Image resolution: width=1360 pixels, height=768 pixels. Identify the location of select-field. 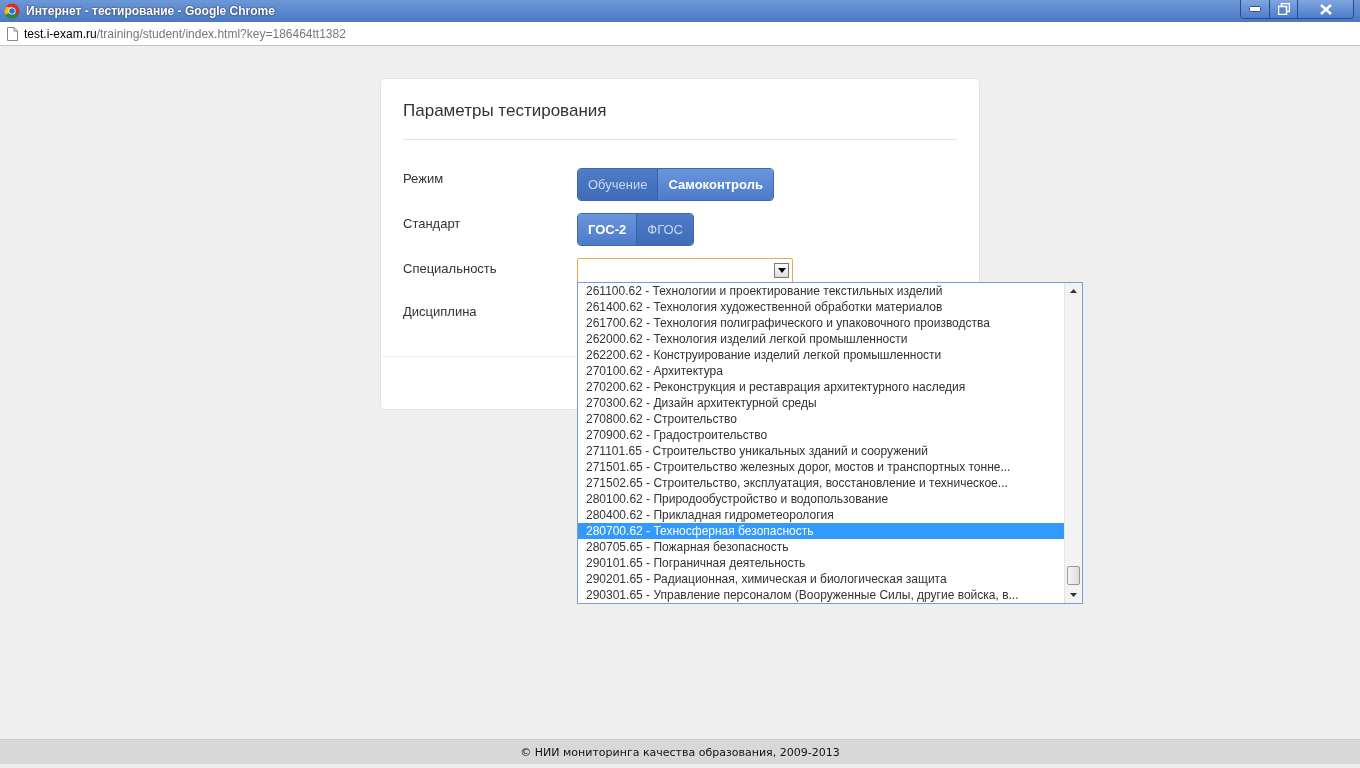
(685, 270).